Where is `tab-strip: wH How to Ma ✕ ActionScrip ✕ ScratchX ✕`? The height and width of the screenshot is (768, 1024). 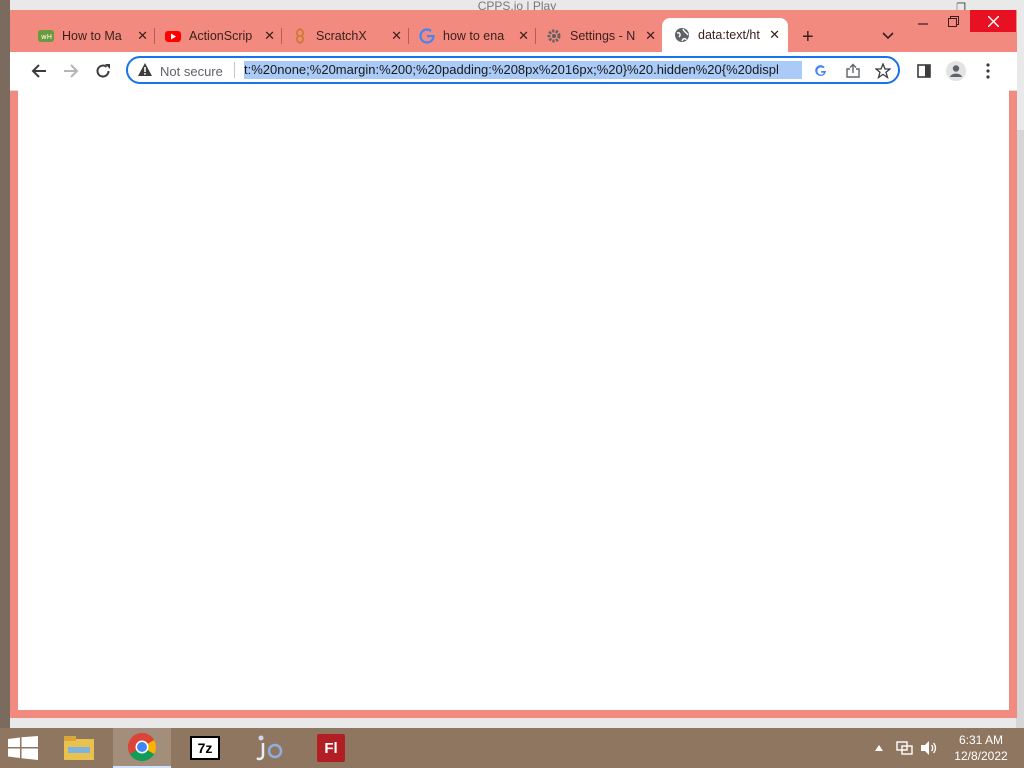 tab-strip: wH How to Ma ✕ ActionScrip ✕ ScratchX ✕ is located at coordinates (513, 31).